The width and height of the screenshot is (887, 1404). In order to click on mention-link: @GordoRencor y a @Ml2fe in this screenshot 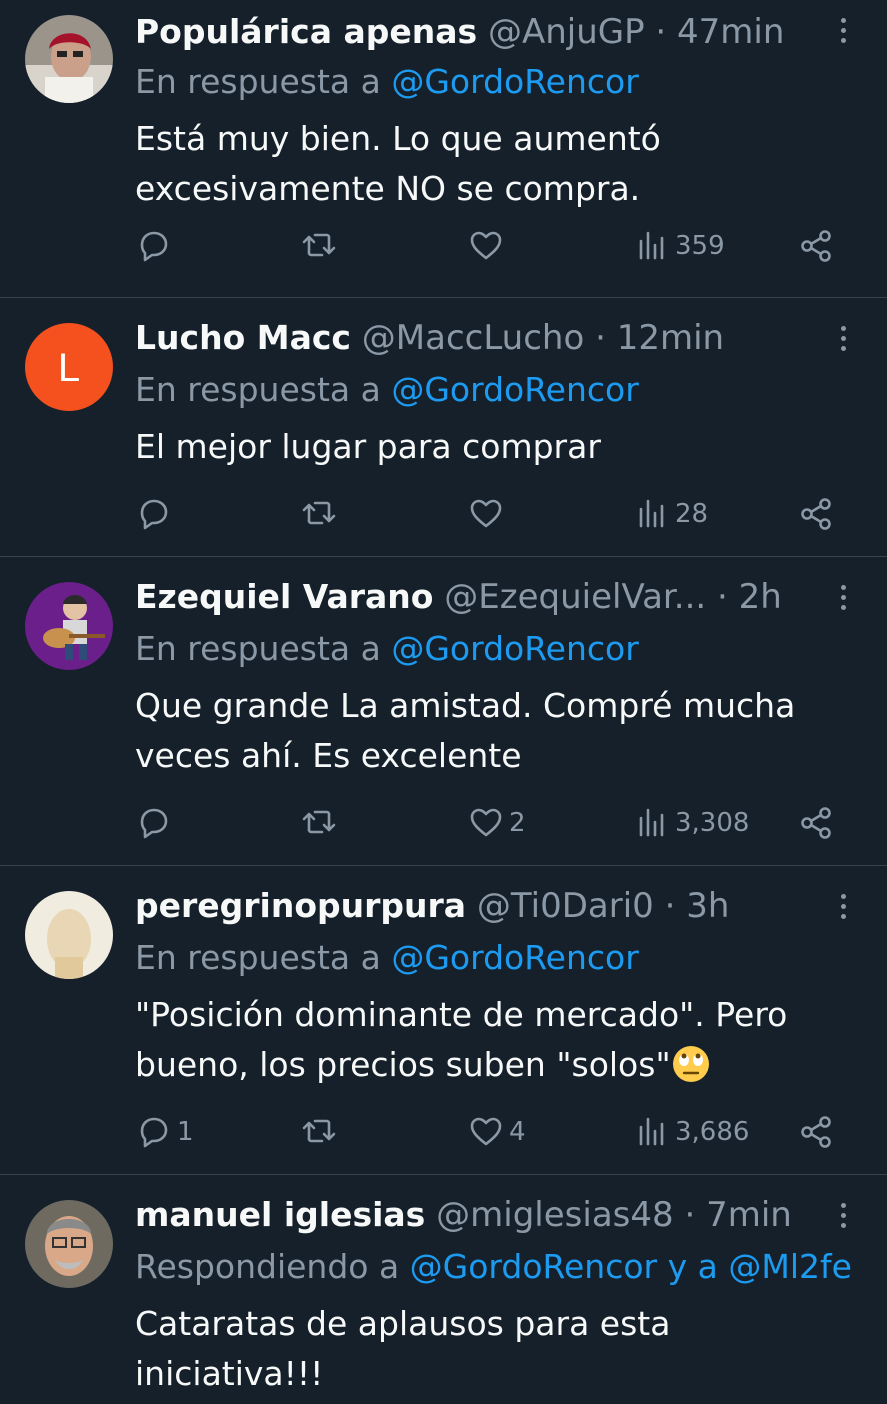, I will do `click(631, 1266)`.